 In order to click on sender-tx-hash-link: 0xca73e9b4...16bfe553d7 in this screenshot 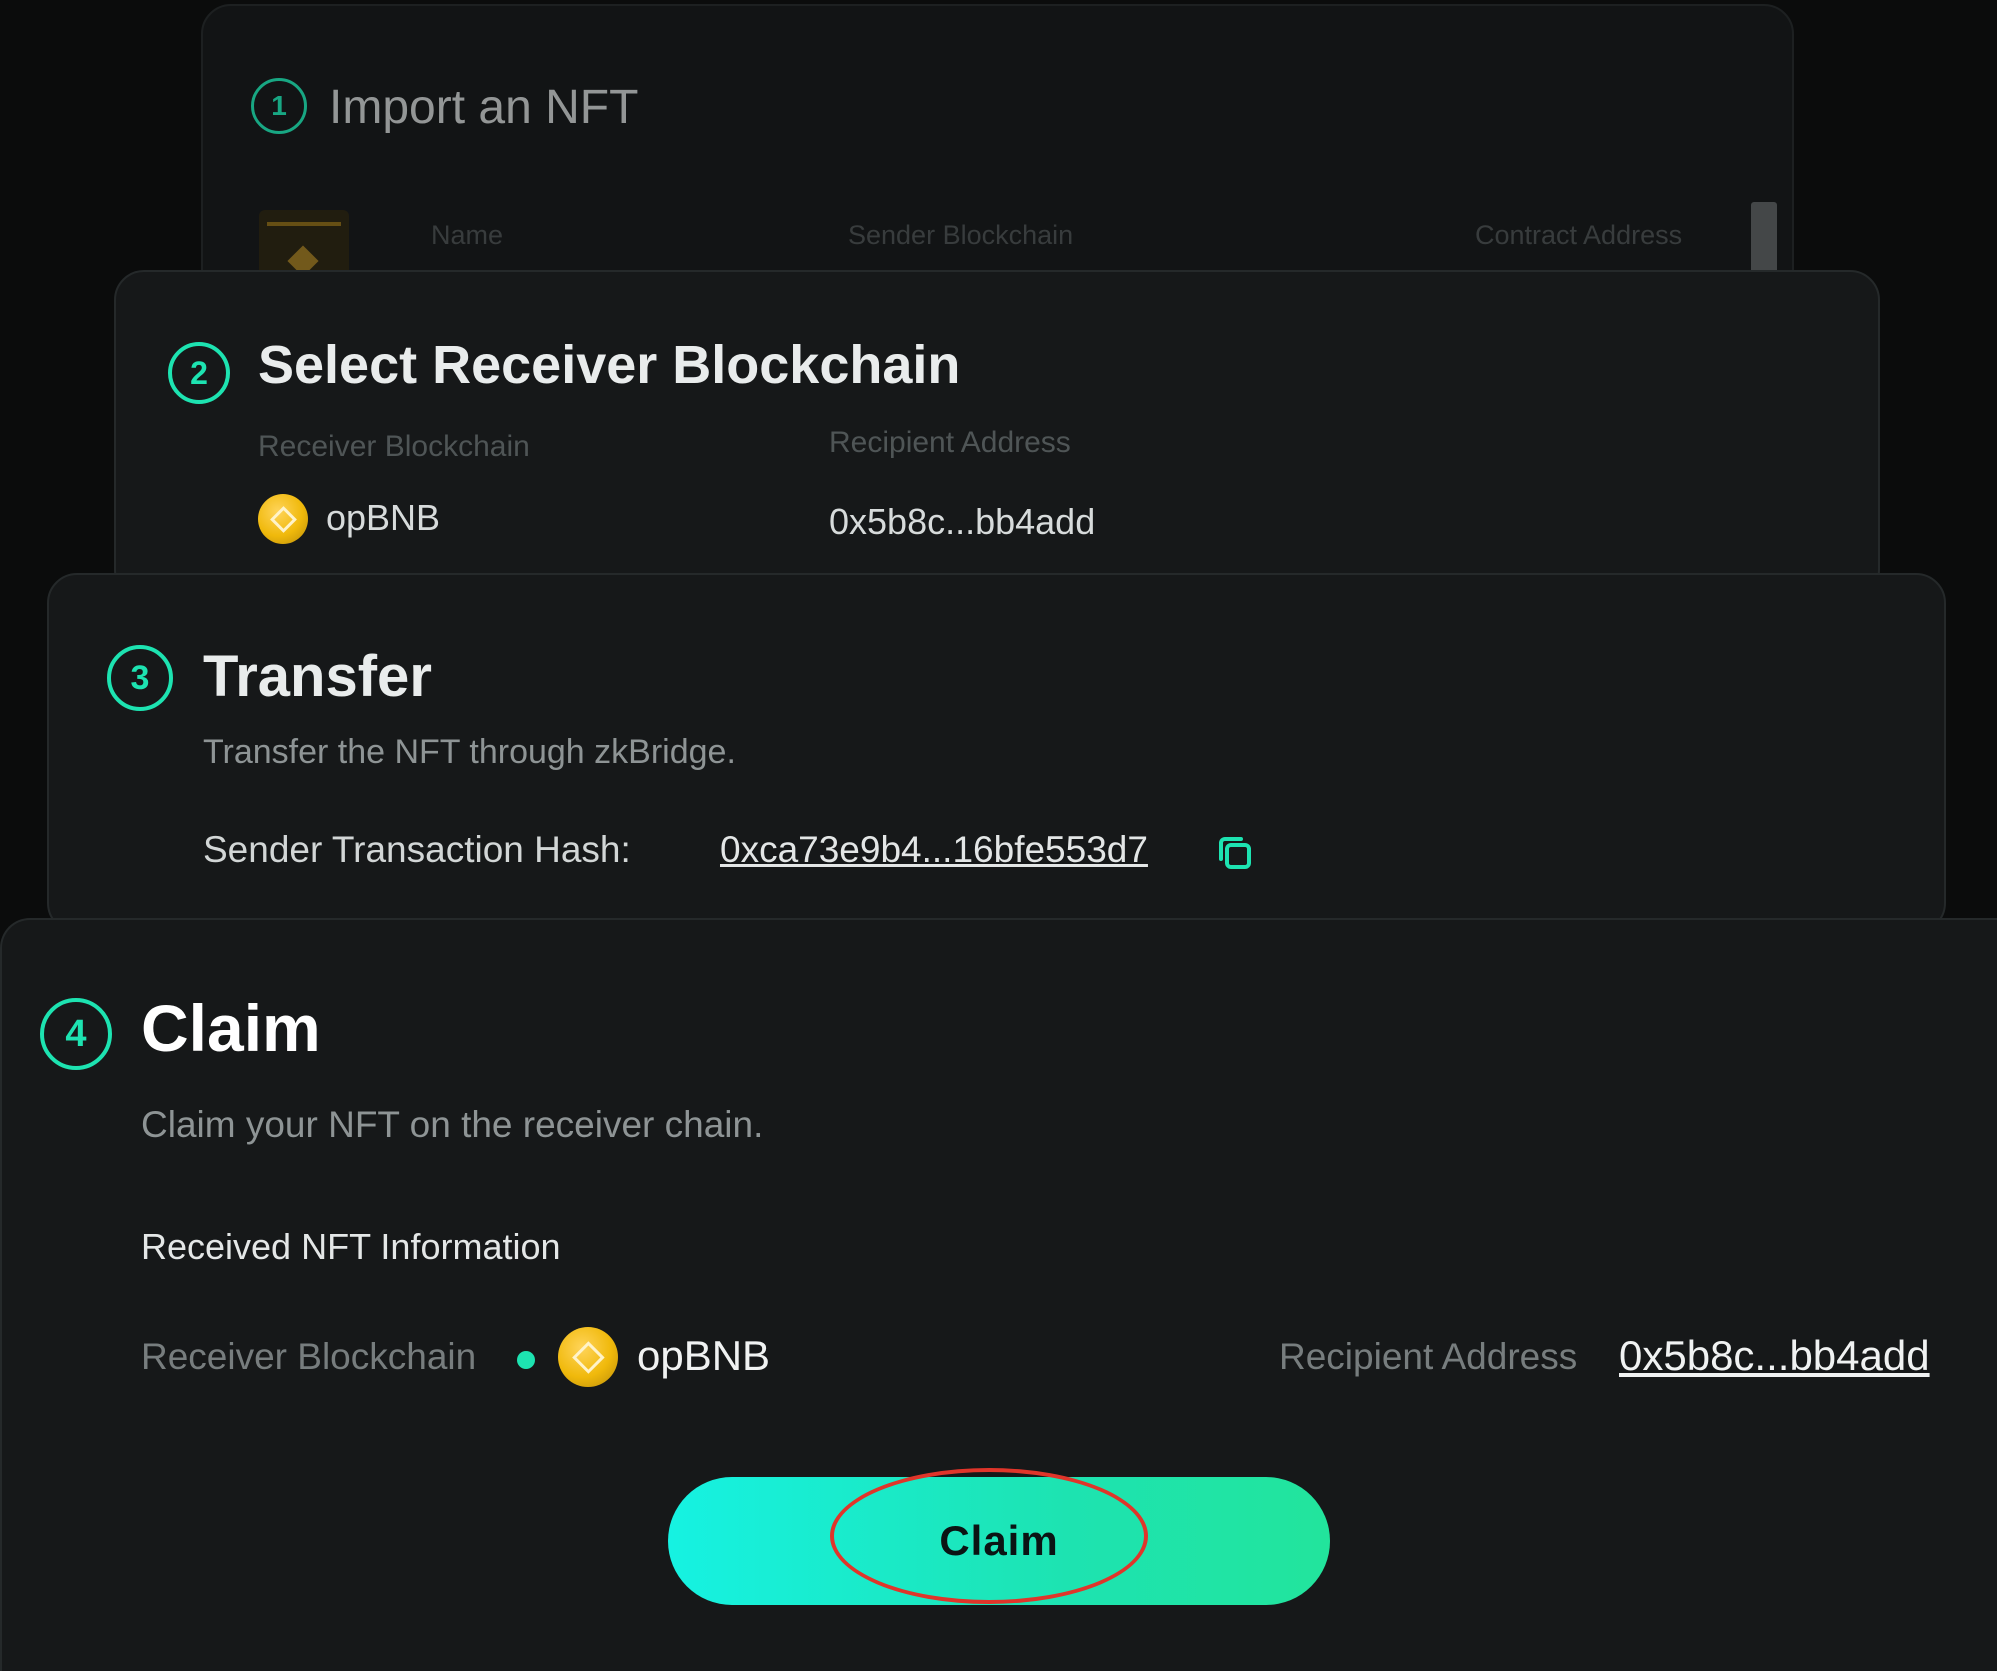, I will do `click(934, 850)`.